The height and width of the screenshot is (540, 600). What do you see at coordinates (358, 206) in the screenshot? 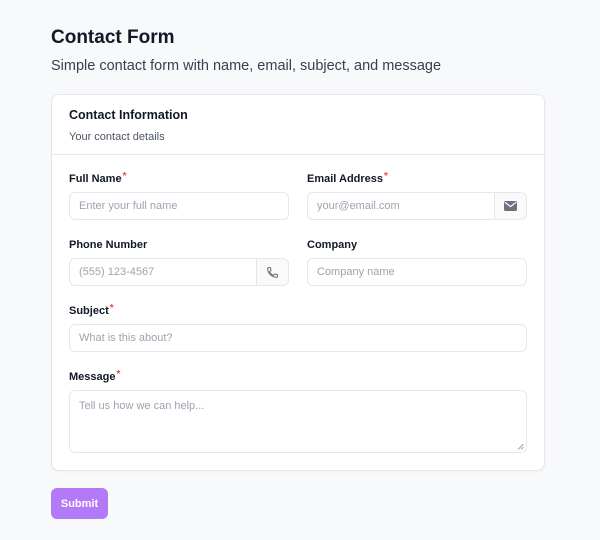
I see `email-placeholder: your@email.com` at bounding box center [358, 206].